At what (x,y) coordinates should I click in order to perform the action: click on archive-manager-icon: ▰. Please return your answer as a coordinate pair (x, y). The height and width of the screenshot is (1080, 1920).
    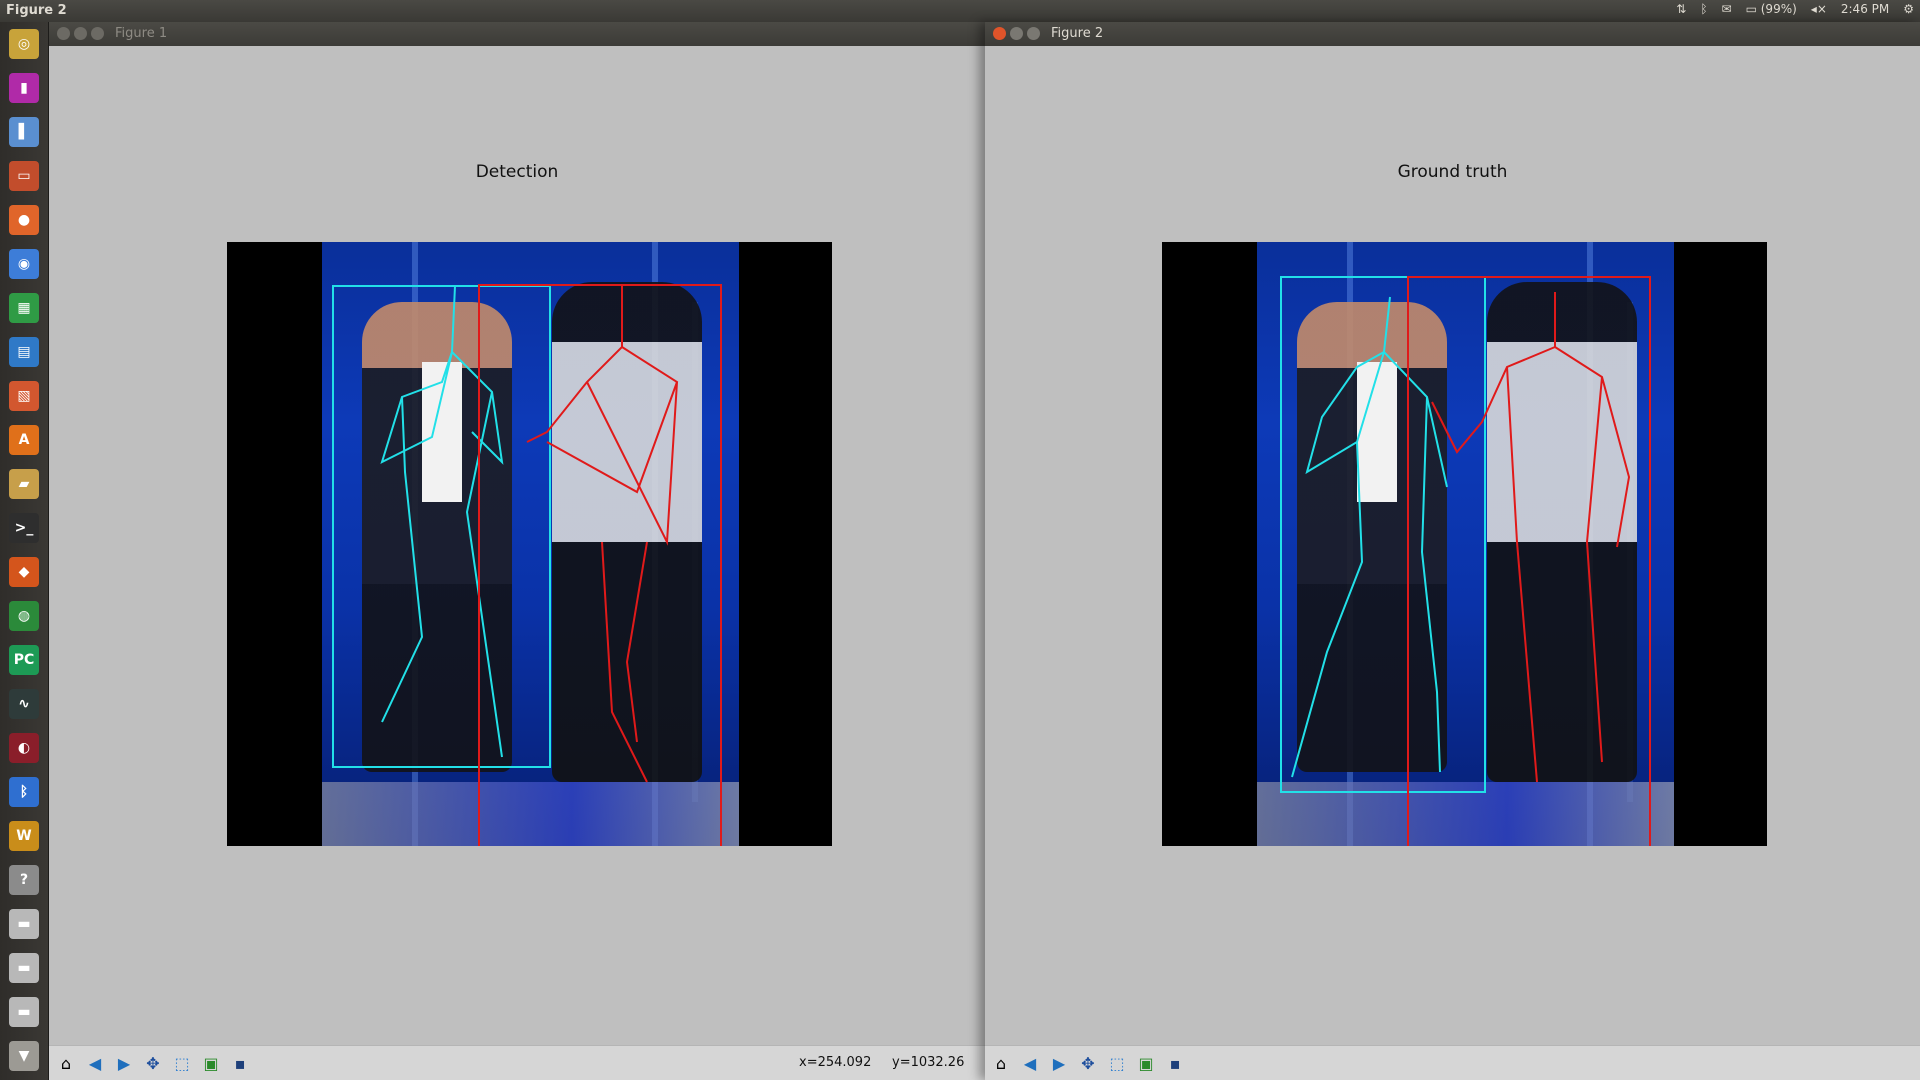
    Looking at the image, I should click on (24, 484).